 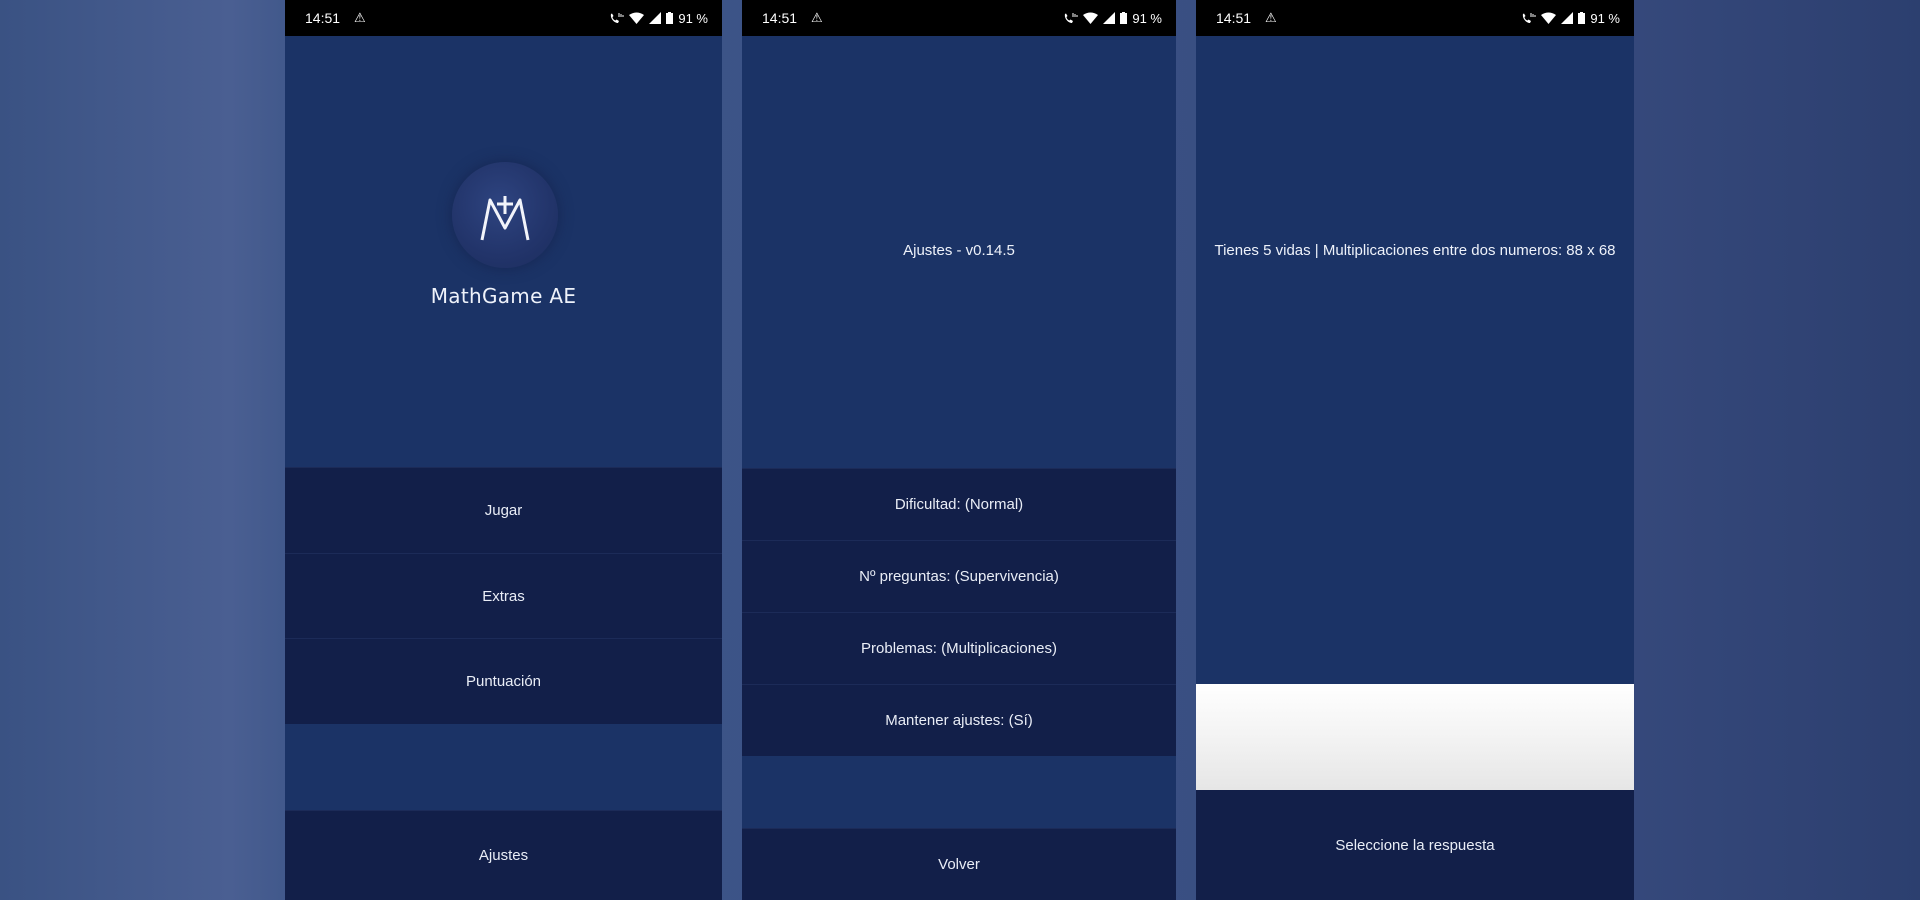 I want to click on questions-label: Nº preguntas: (Supervivencia), so click(x=959, y=576).